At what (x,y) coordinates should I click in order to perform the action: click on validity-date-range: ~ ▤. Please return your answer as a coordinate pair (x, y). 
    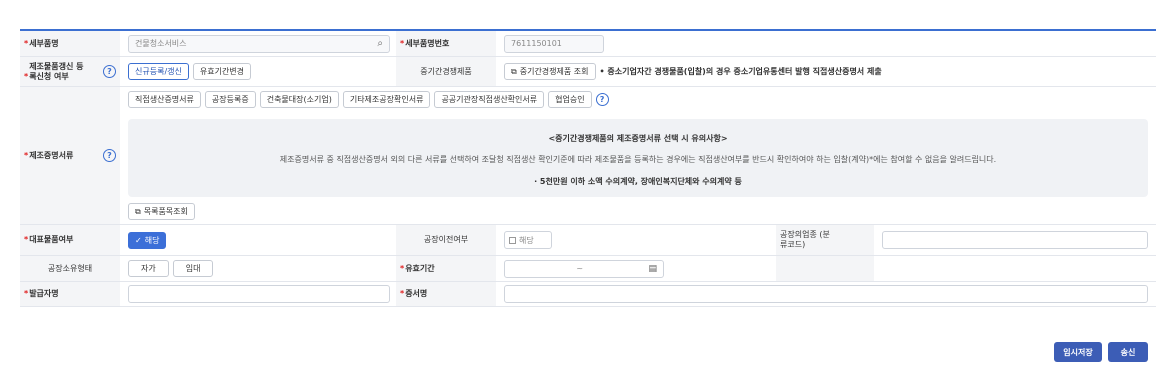
    Looking at the image, I should click on (584, 268).